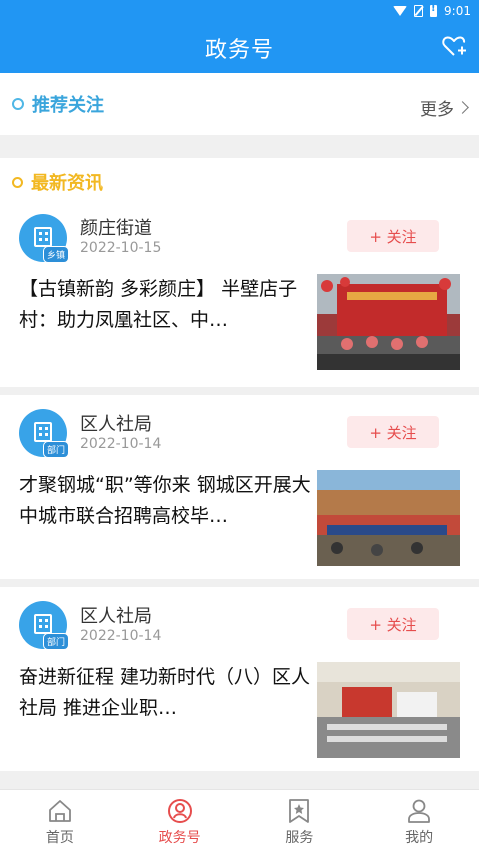 This screenshot has height=851, width=479. Describe the element at coordinates (179, 811) in the screenshot. I see `gov-account-icon` at that location.